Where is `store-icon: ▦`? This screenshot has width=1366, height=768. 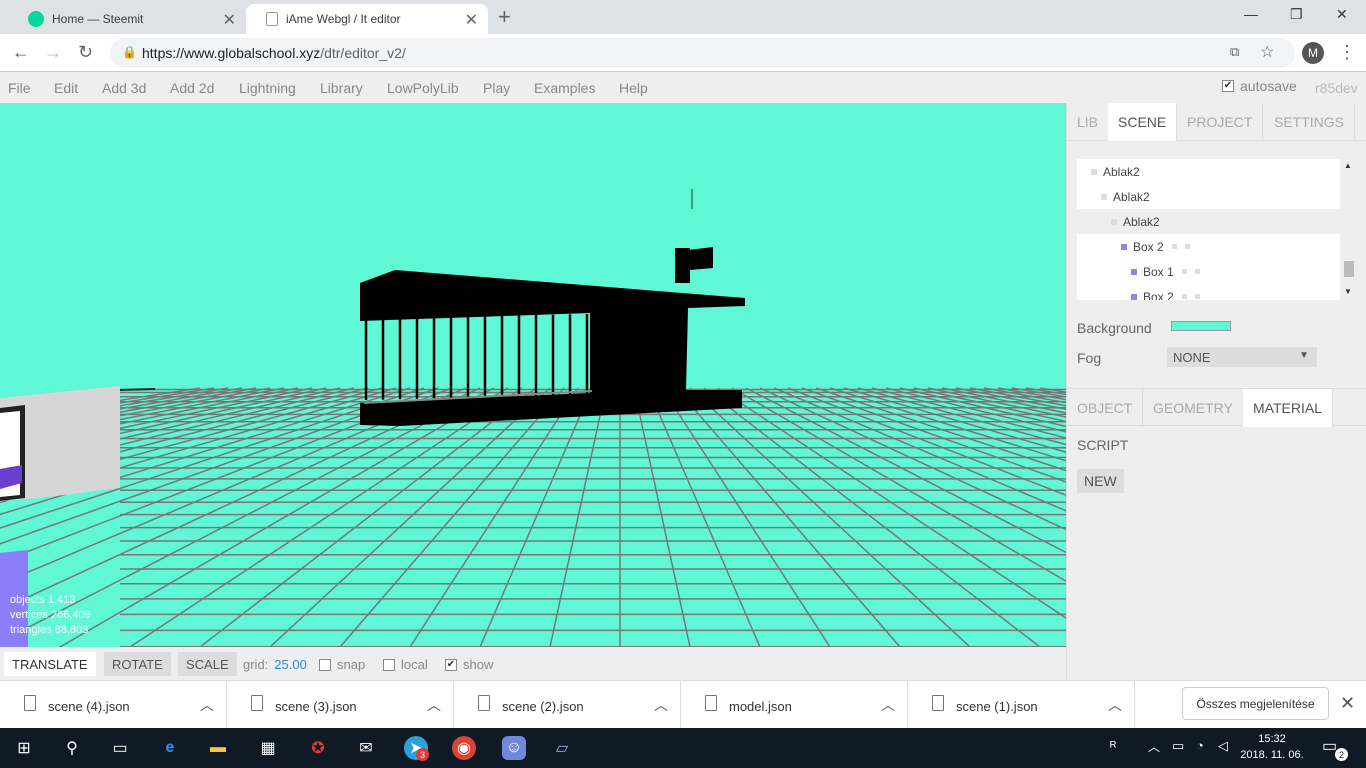
store-icon: ▦ is located at coordinates (268, 748).